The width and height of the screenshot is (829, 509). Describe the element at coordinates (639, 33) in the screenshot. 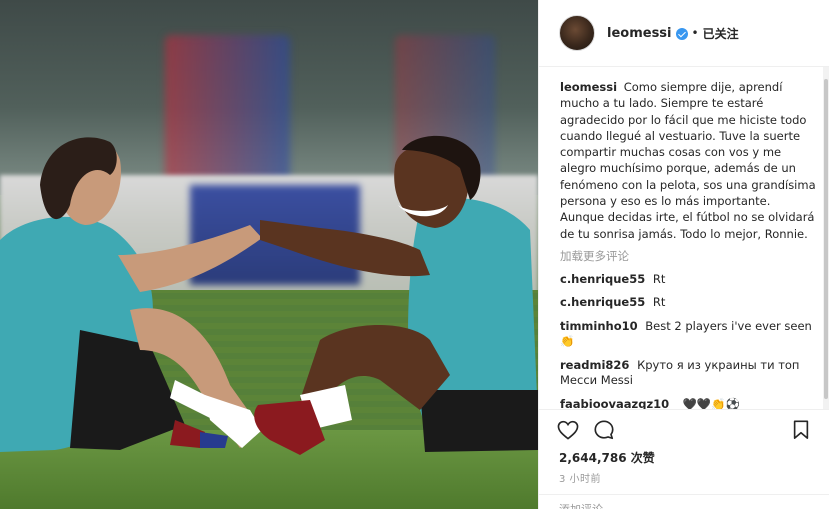

I see `header-username: leomessi` at that location.